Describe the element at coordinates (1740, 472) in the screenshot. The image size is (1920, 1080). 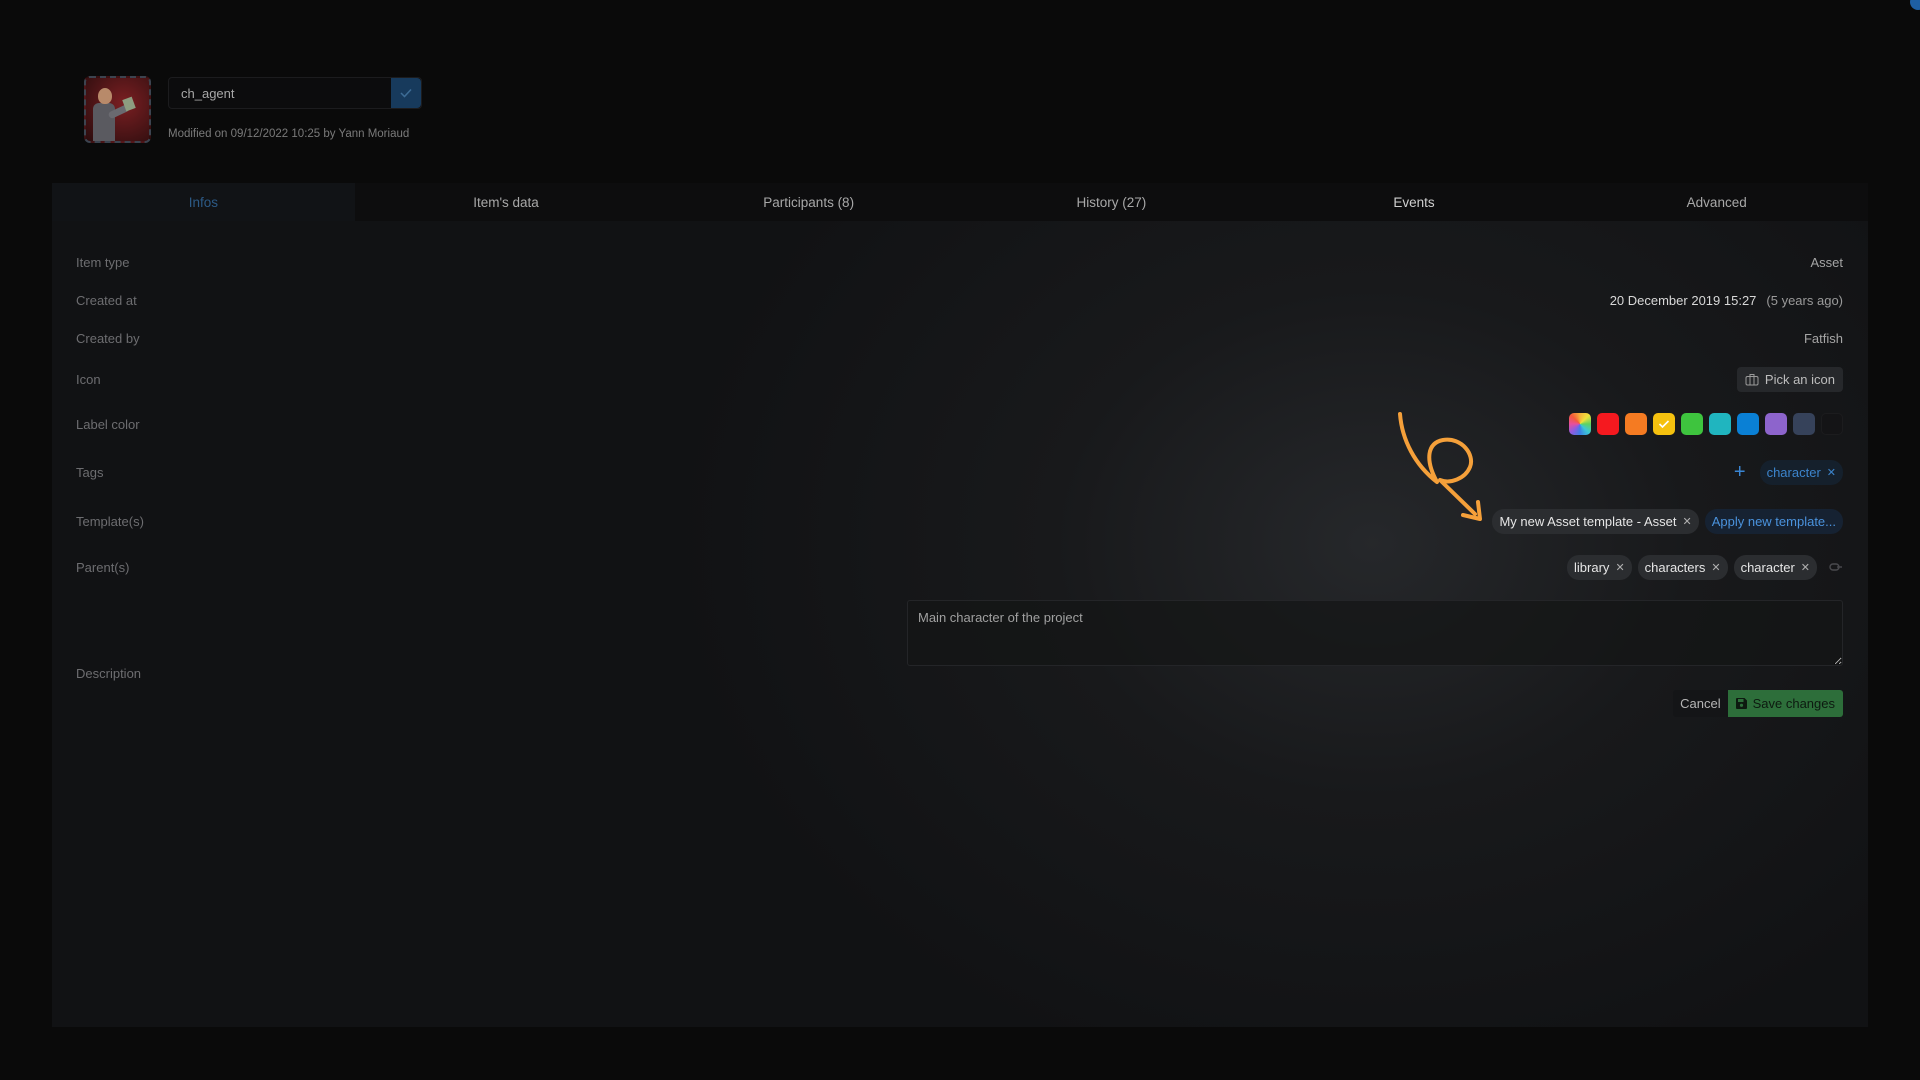
I see `add-tag-button: +` at that location.